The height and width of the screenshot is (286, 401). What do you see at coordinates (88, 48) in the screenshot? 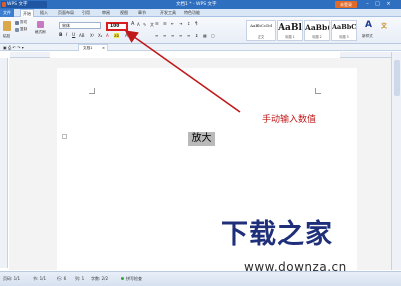
I see `document-tab-label: 文档1` at bounding box center [88, 48].